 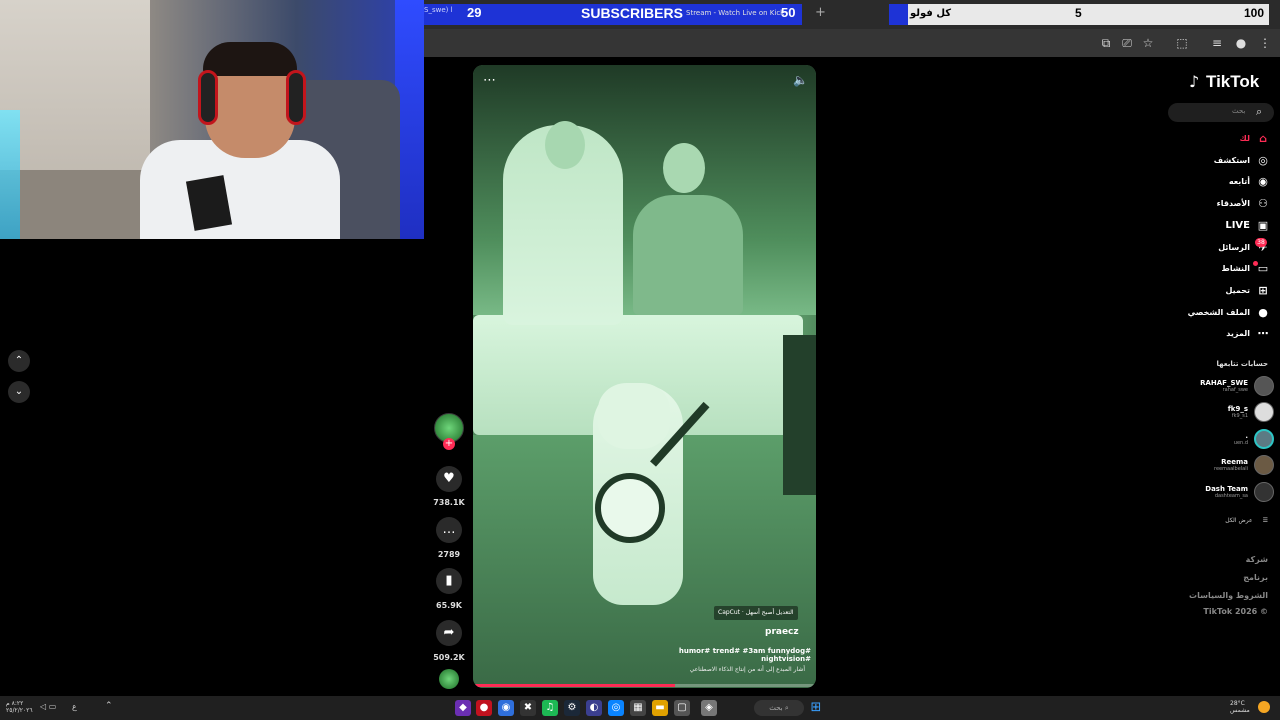 I want to click on webcam-neon-light, so click(x=10, y=174).